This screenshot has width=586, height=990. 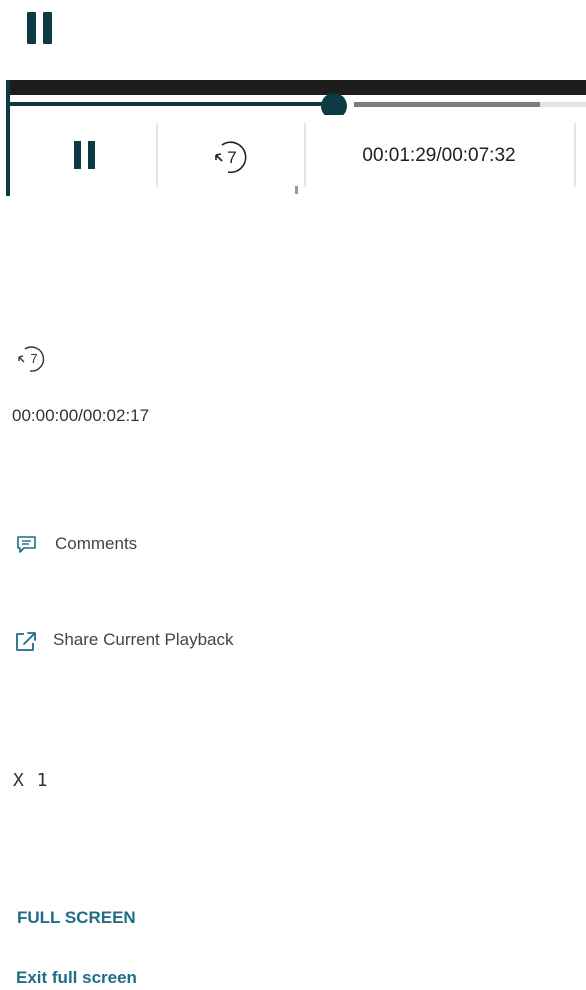 I want to click on share-label: Share Current Playback, so click(x=143, y=639).